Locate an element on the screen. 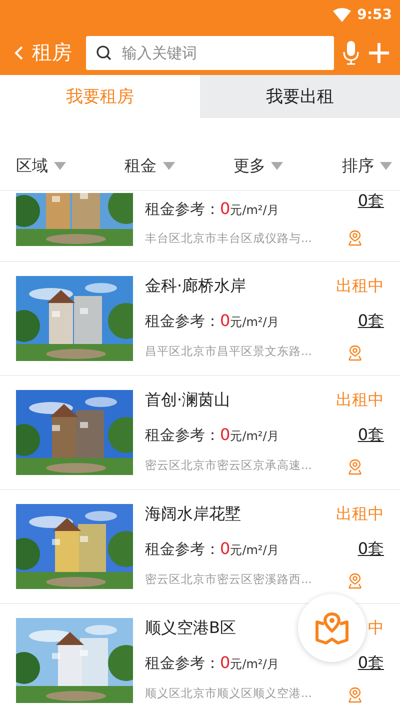 The image size is (400, 710). microphone-button is located at coordinates (351, 53).